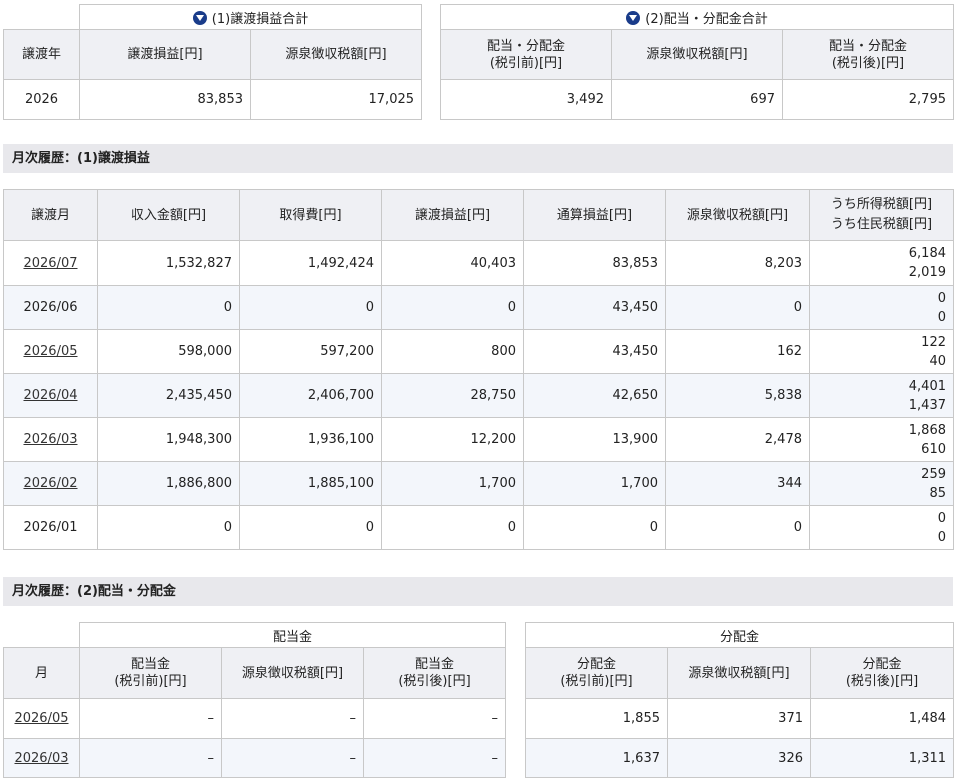  What do you see at coordinates (434, 718) in the screenshot?
I see `dividend-after-cell: –` at bounding box center [434, 718].